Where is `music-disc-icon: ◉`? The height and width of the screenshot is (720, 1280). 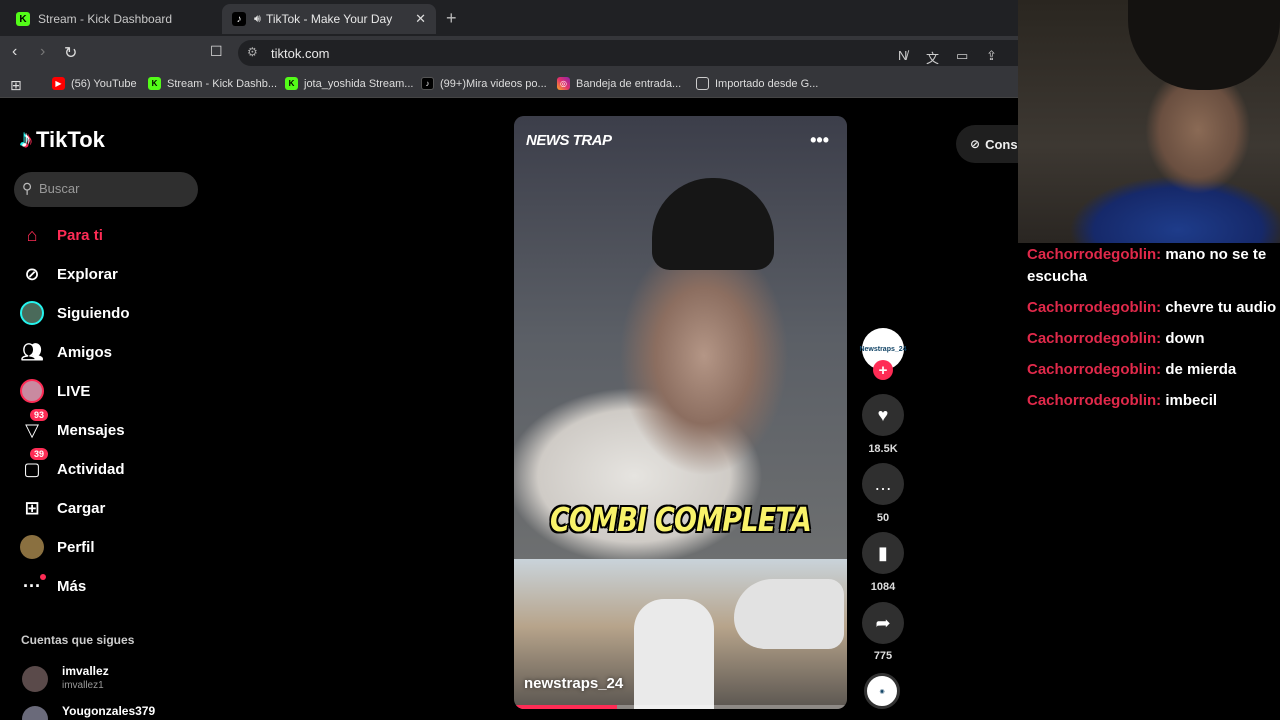
music-disc-icon: ◉ is located at coordinates (882, 691).